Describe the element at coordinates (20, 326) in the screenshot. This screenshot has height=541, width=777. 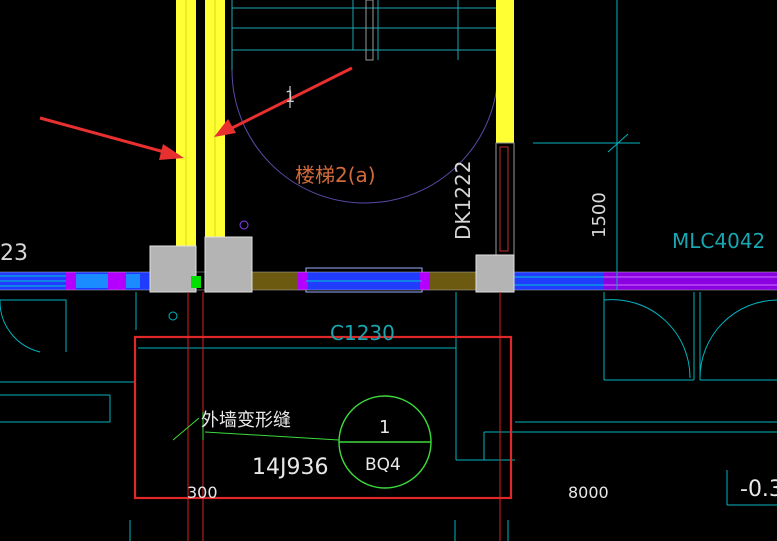
I see `door-swing-left-arc` at that location.